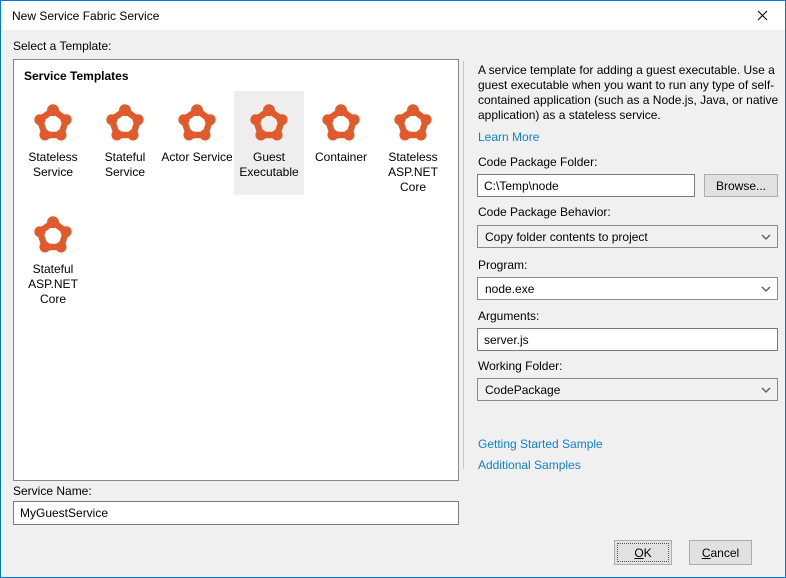 The image size is (786, 578). I want to click on template-tile-guest-executable: Guest Executable, so click(269, 143).